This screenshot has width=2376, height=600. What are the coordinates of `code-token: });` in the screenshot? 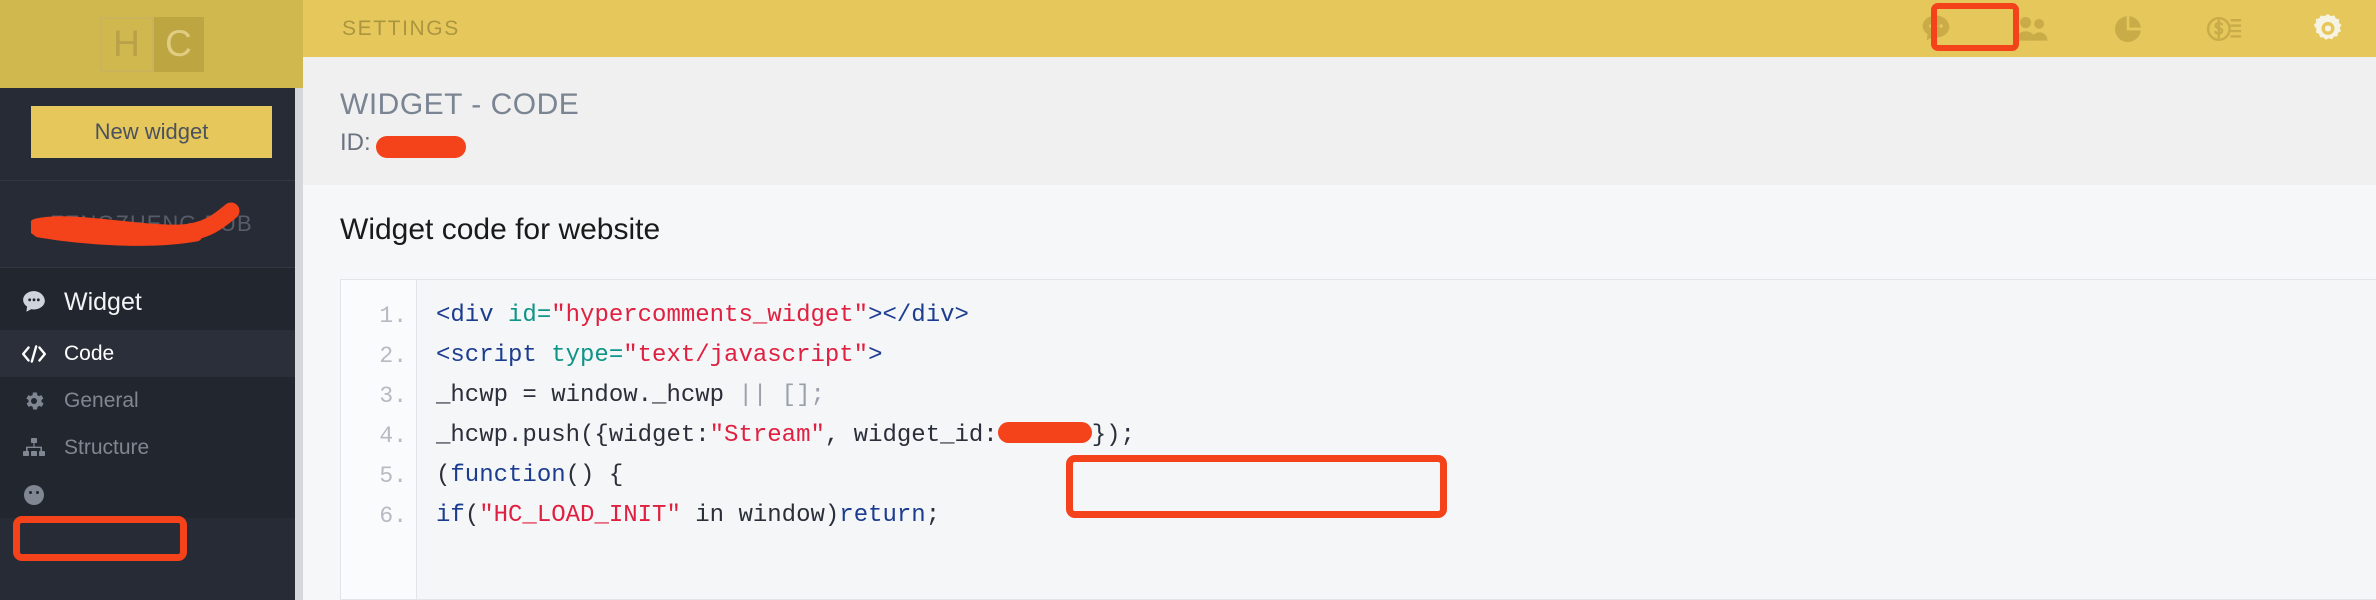 It's located at (1113, 435).